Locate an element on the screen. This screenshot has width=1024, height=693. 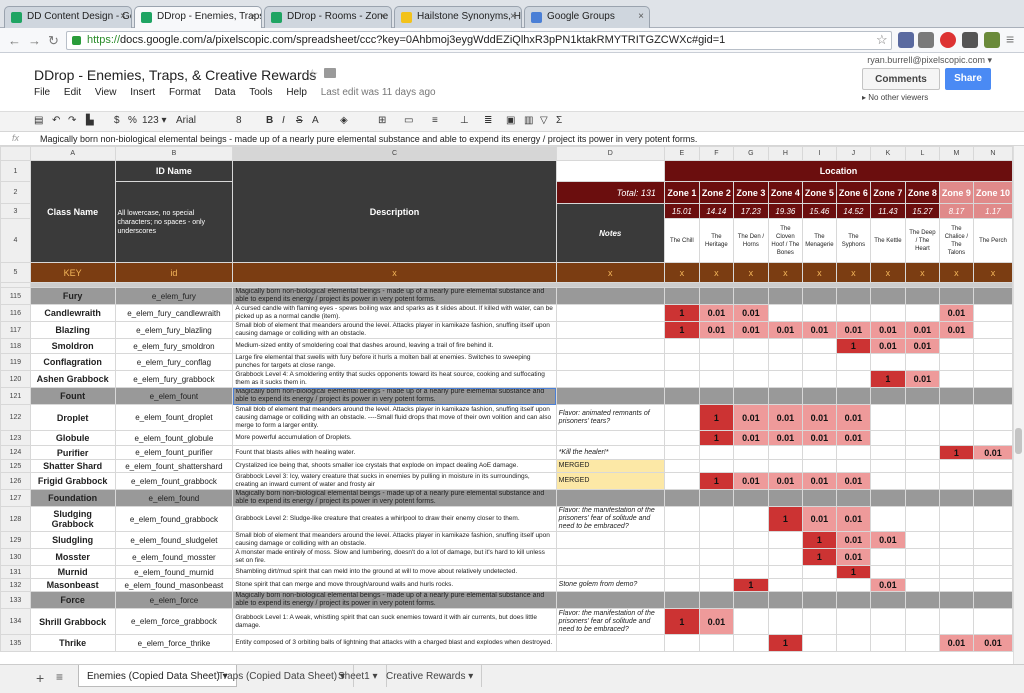
category-id: e_elem_found is located at coordinates (174, 498).